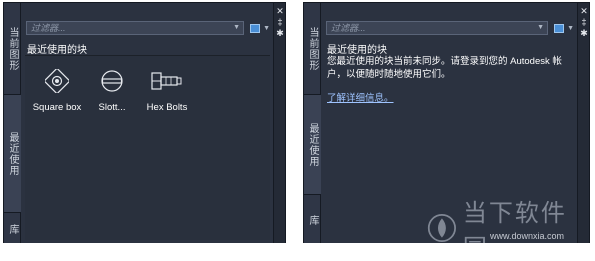 This screenshot has width=595, height=261. What do you see at coordinates (167, 107) in the screenshot?
I see `block-label: Hex Bolts` at bounding box center [167, 107].